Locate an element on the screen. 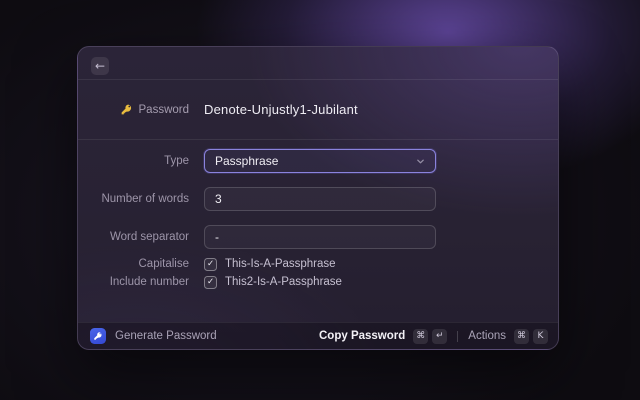 The width and height of the screenshot is (640, 400). capitalise-preview-text: This-Is-A-Passphrase is located at coordinates (280, 264).